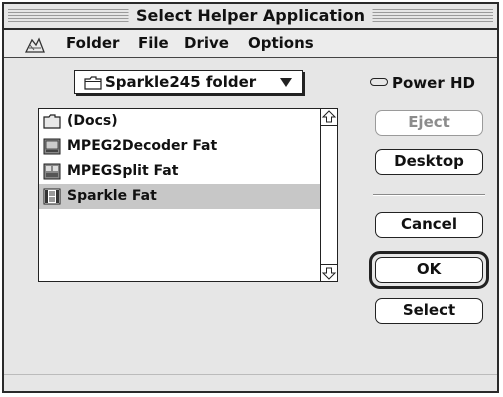  Describe the element at coordinates (328, 195) in the screenshot. I see `file-list-scrollbar` at that location.